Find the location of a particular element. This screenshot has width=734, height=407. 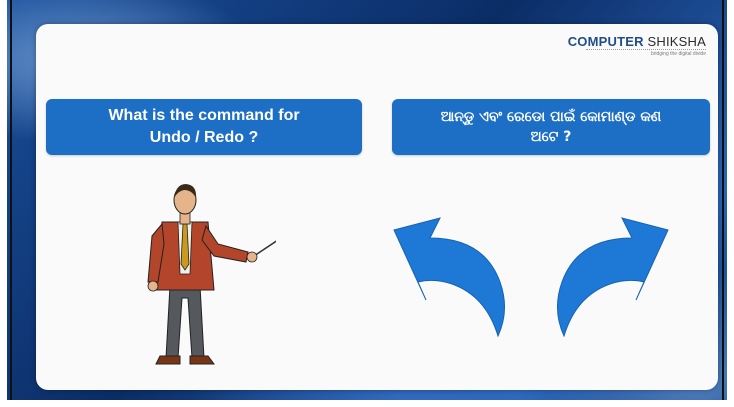

right-shoe is located at coordinates (202, 360).